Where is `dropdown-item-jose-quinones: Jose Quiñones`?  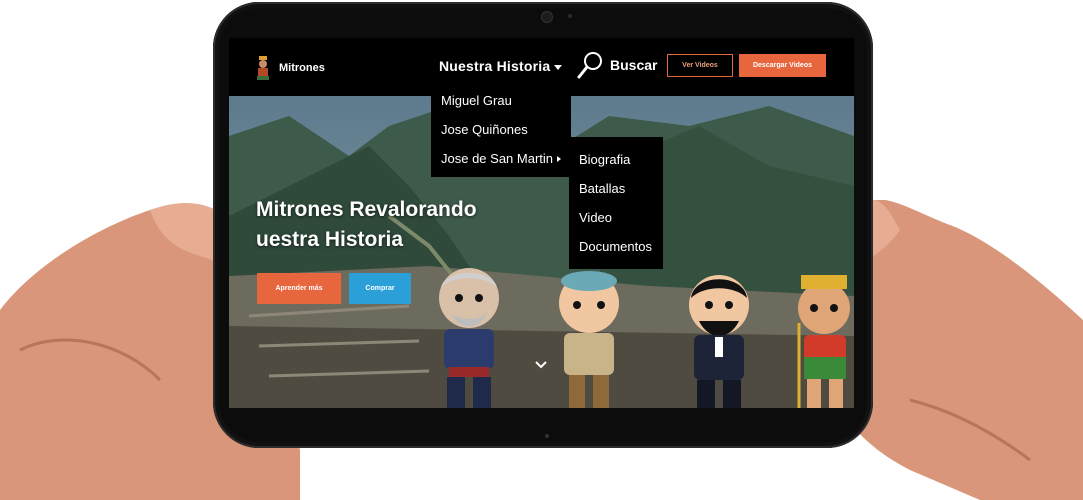 dropdown-item-jose-quinones: Jose Quiñones is located at coordinates (501, 129).